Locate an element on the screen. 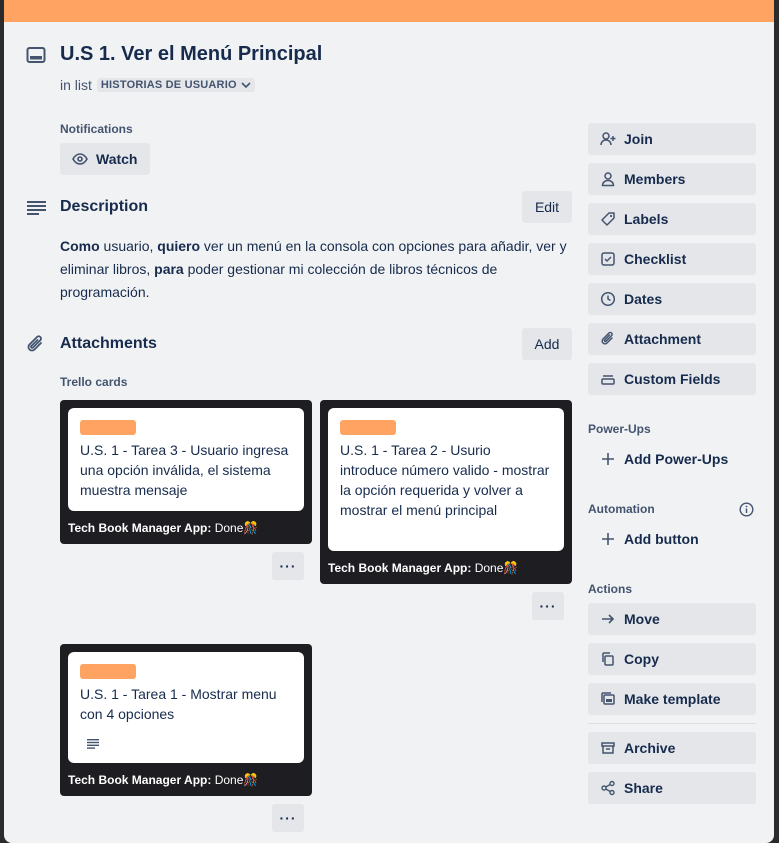 Image resolution: width=779 pixels, height=843 pixels. attachment-label: Attachment is located at coordinates (663, 339).